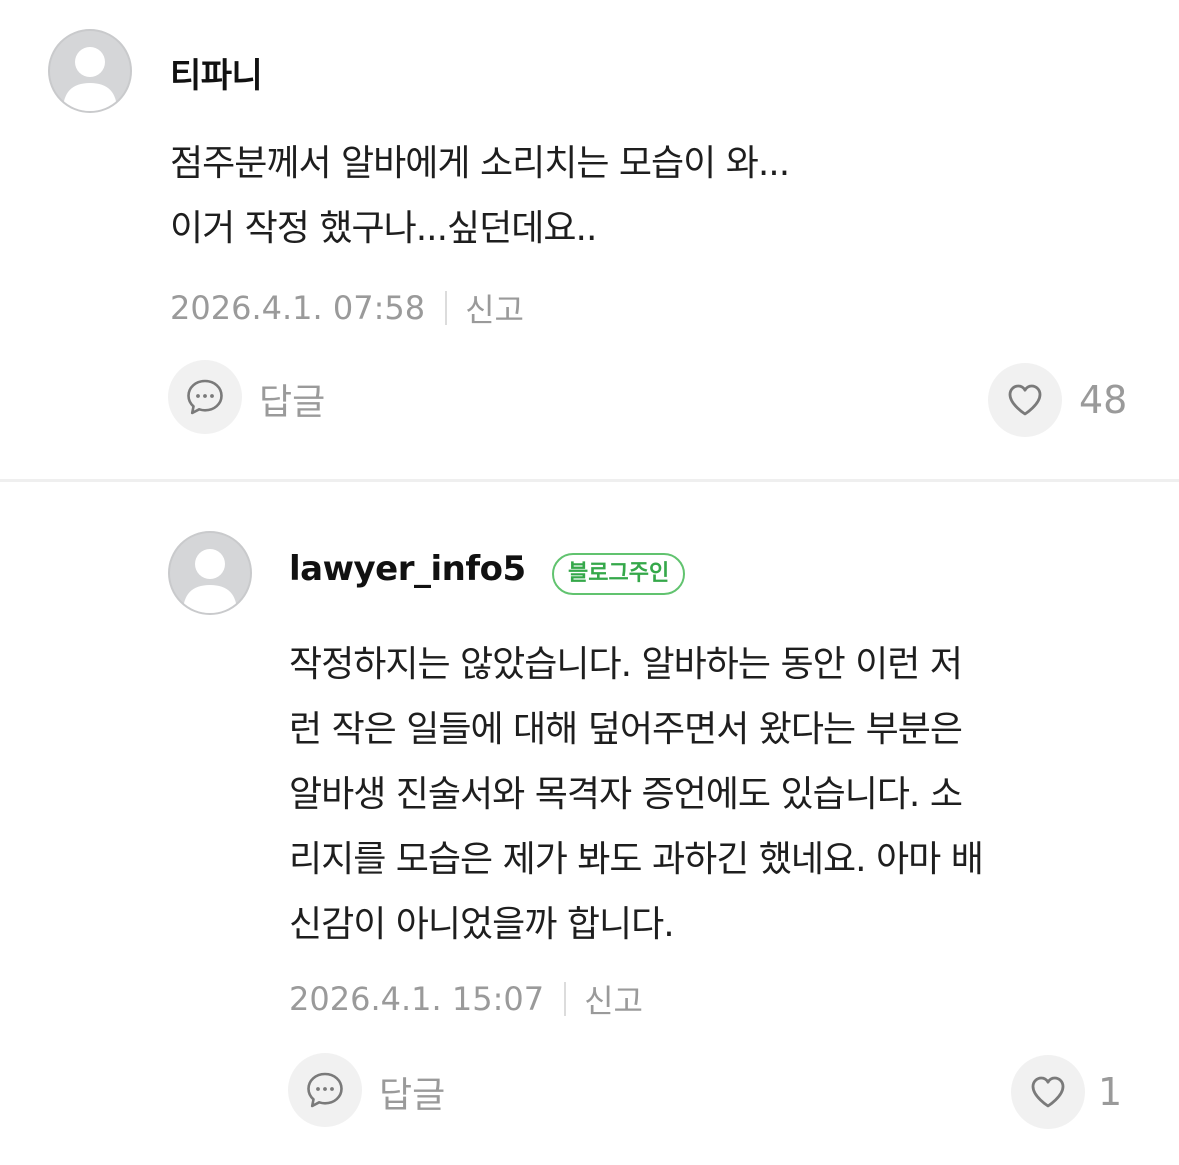 Image resolution: width=1179 pixels, height=1165 pixels. What do you see at coordinates (383, 228) in the screenshot?
I see `comment-body-line: 이거 작정 했구나...싶던데요..` at bounding box center [383, 228].